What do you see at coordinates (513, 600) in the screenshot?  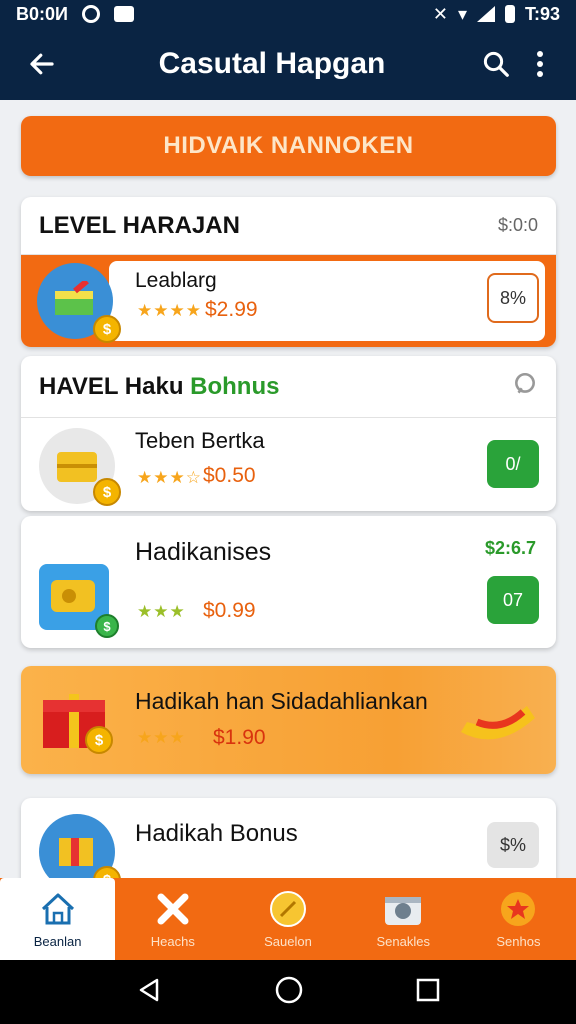 I see `bonus-item-button: 07` at bounding box center [513, 600].